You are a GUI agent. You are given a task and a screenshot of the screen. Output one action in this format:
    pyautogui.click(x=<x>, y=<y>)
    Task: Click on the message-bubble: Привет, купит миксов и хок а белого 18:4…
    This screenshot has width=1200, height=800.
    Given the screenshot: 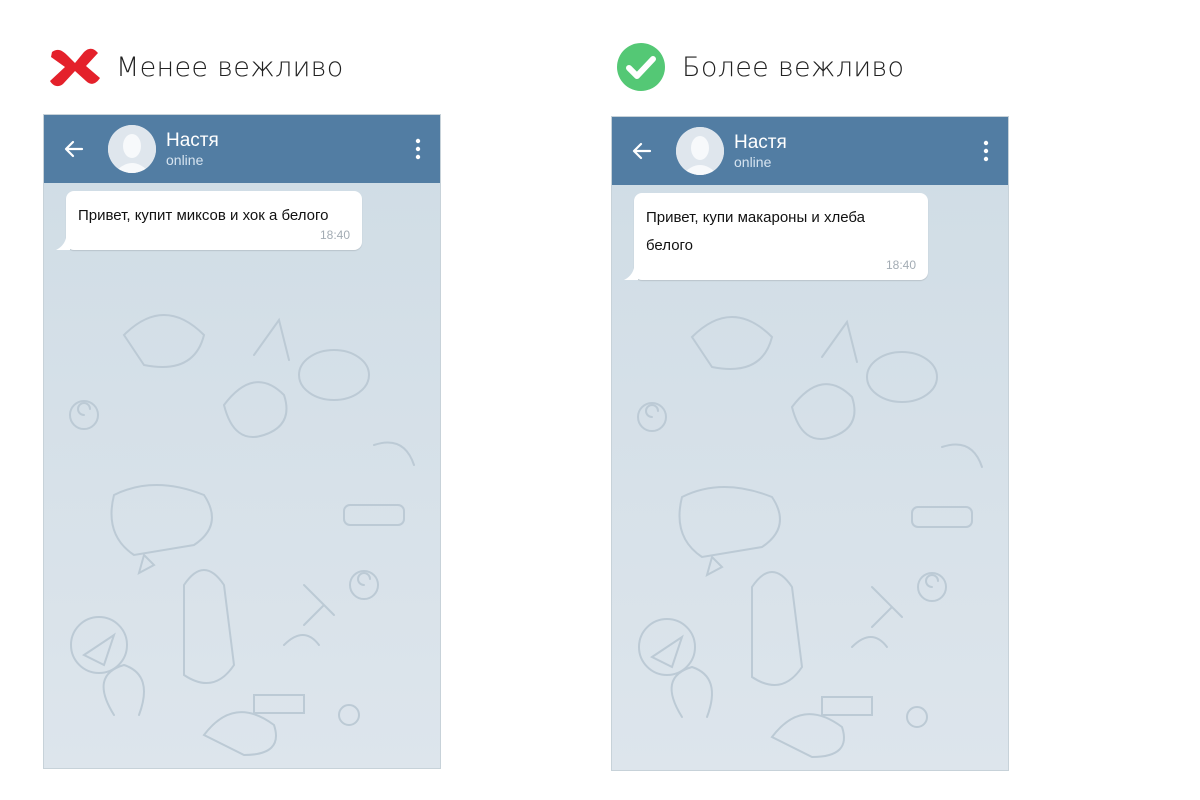 What is the action you would take?
    pyautogui.click(x=209, y=220)
    